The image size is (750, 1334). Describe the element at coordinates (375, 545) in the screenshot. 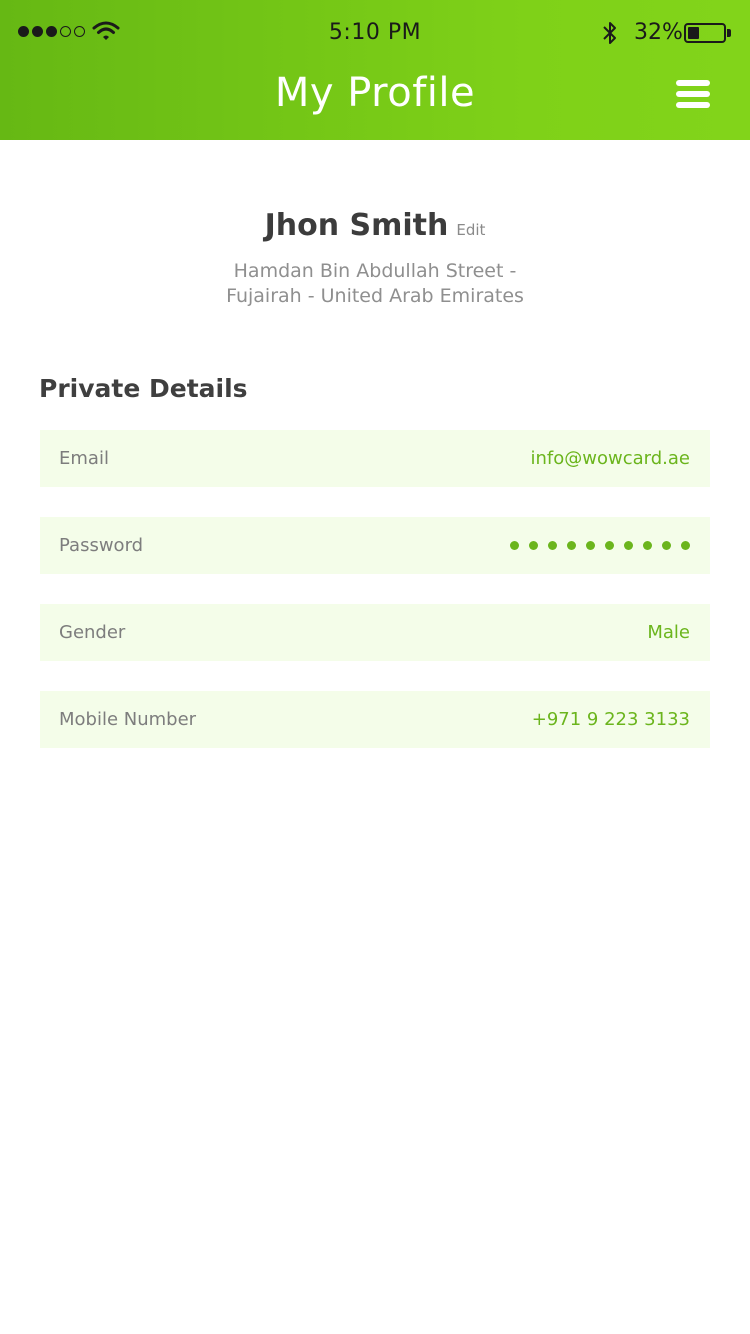

I see `password-row: Password` at that location.